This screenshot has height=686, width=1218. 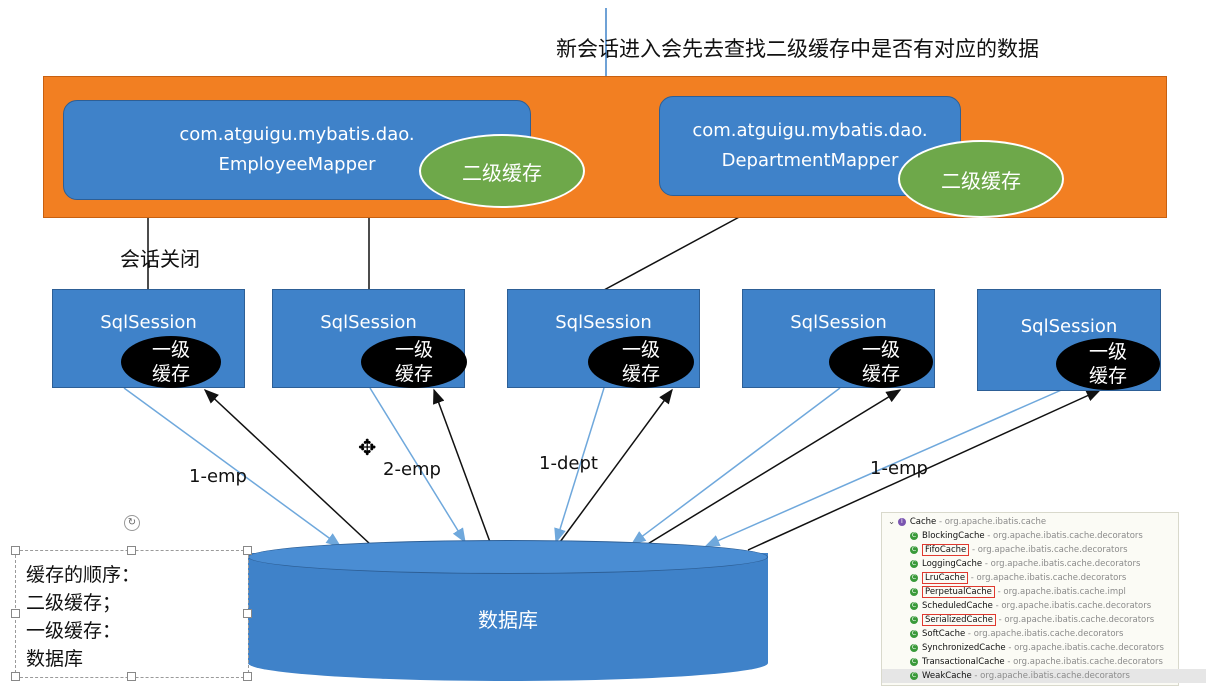 I want to click on sql-session-1: SqlSession 一级 缓存, so click(x=148, y=338).